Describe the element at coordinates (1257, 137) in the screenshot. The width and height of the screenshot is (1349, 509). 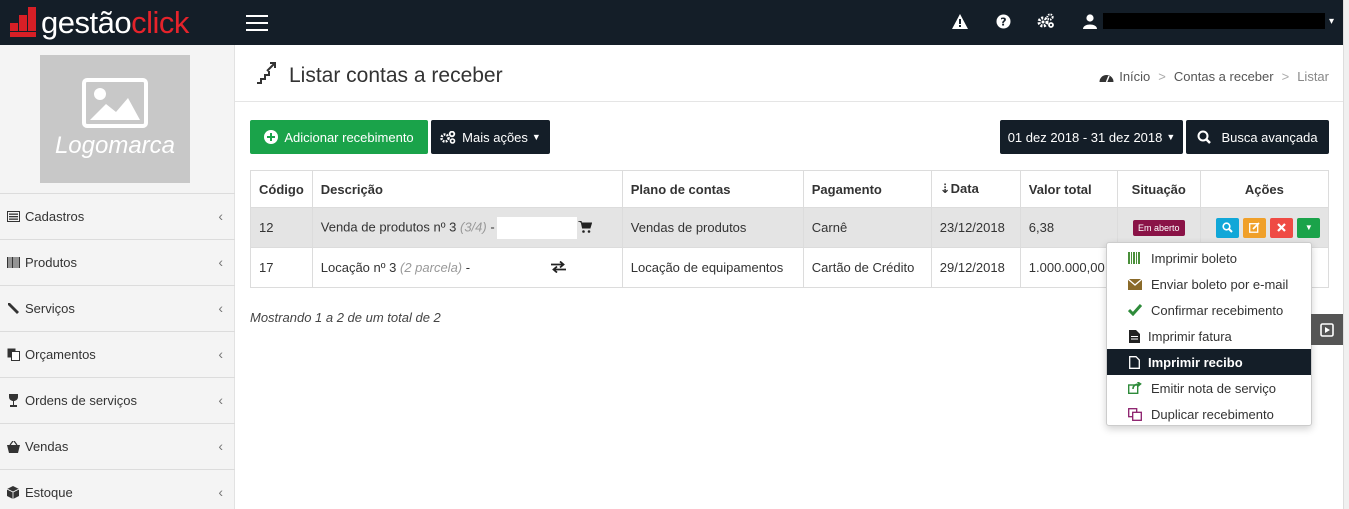
I see `advanced-search-button: Busca avançada` at that location.